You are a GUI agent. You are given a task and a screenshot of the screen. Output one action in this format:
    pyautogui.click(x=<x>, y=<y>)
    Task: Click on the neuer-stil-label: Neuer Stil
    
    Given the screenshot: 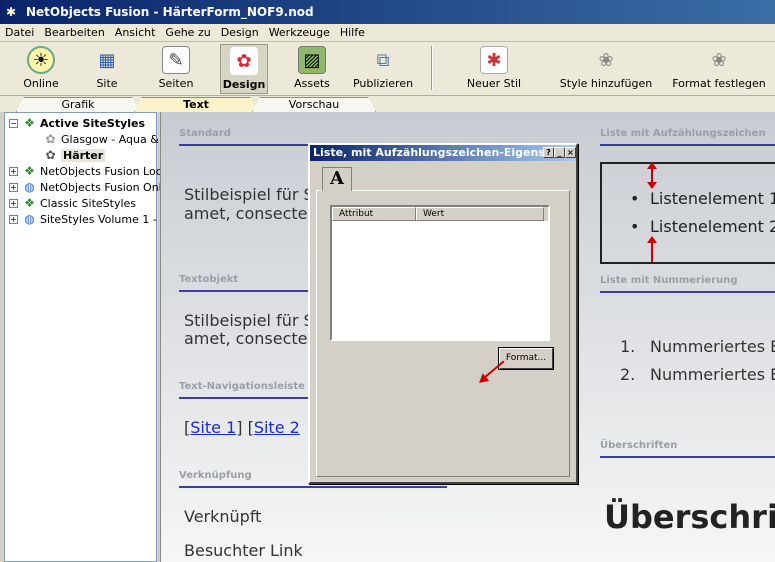 What is the action you would take?
    pyautogui.click(x=494, y=83)
    